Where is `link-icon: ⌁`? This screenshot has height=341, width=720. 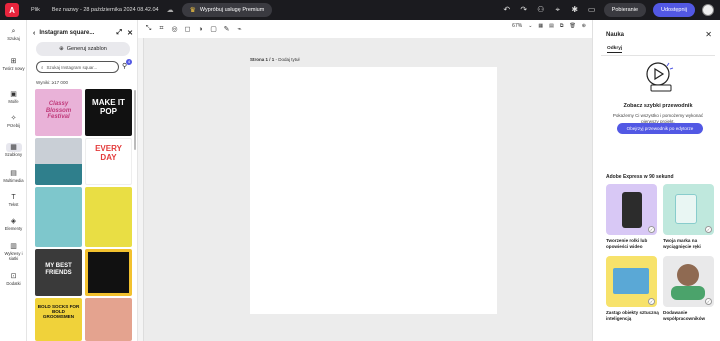
link-icon: ⌁ is located at coordinates (239, 29).